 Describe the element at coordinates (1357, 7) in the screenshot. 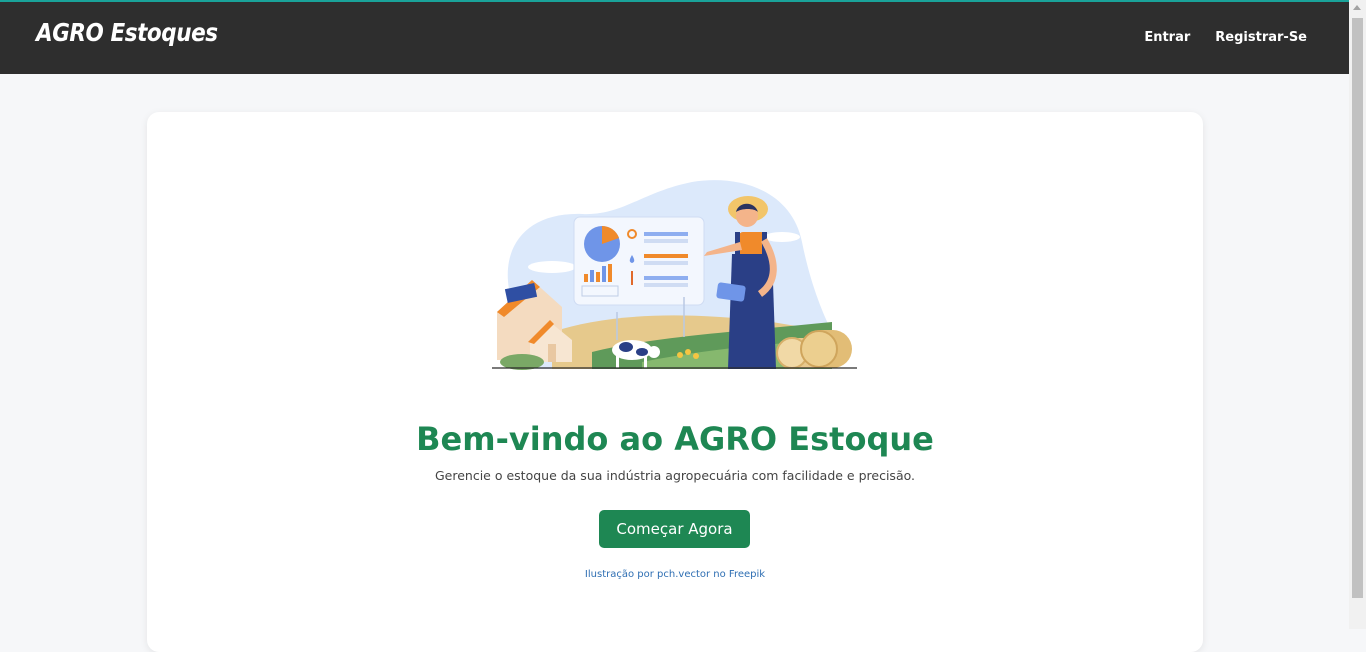

I see `scroll-up-arrow-icon` at that location.